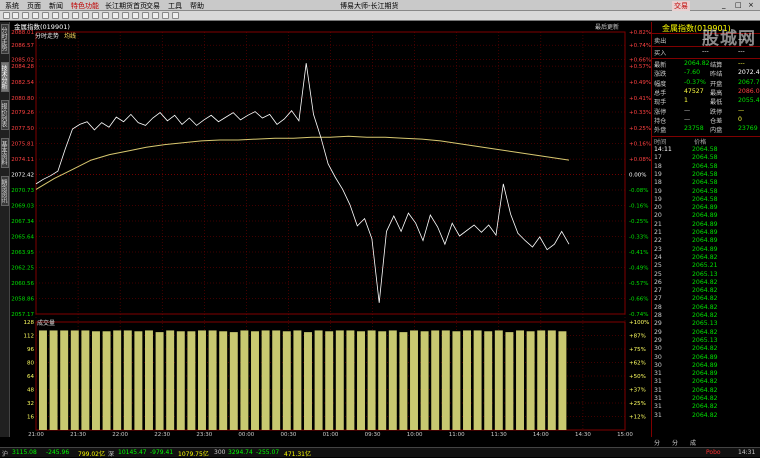 This screenshot has width=760, height=458. Describe the element at coordinates (638, 315) in the screenshot. I see `pct-tick-label: -0.74%` at that location.